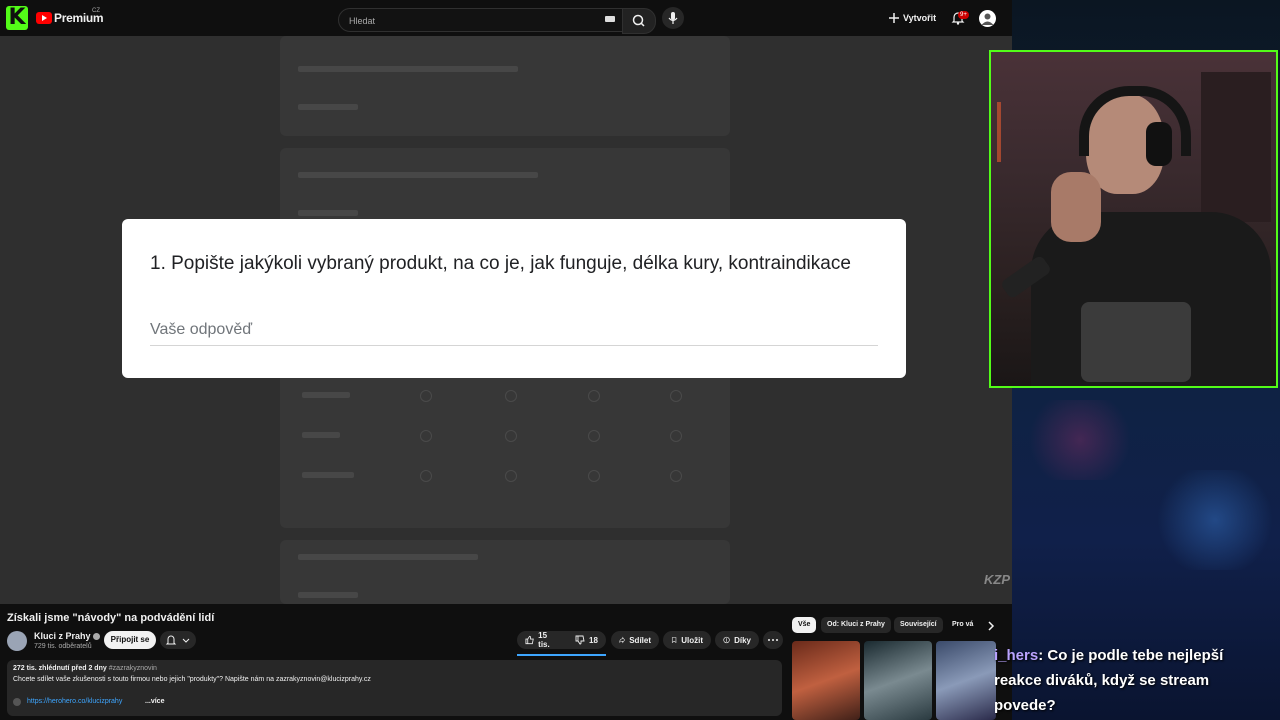 This screenshot has width=1280, height=720. Describe the element at coordinates (963, 15) in the screenshot. I see `notifications-badge: 9+` at that location.